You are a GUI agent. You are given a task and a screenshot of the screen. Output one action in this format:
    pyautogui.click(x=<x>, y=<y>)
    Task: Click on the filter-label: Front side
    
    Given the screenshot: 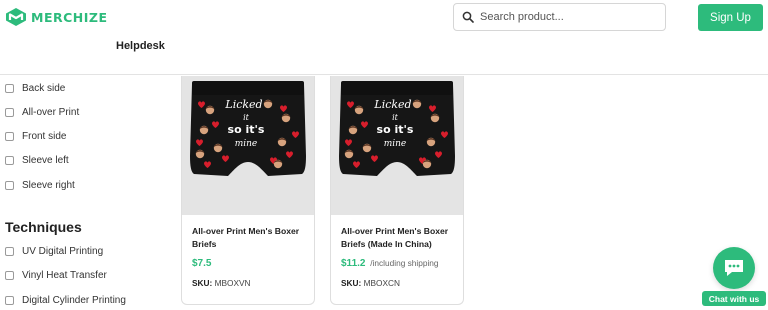 What is the action you would take?
    pyautogui.click(x=44, y=136)
    